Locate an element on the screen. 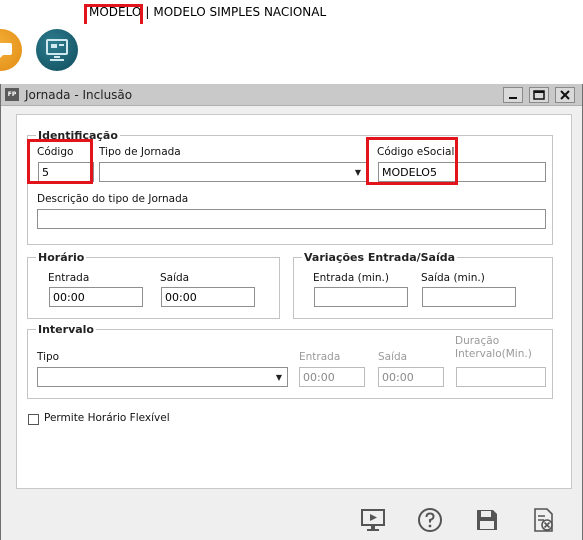  window-system-icon: FP is located at coordinates (12, 94).